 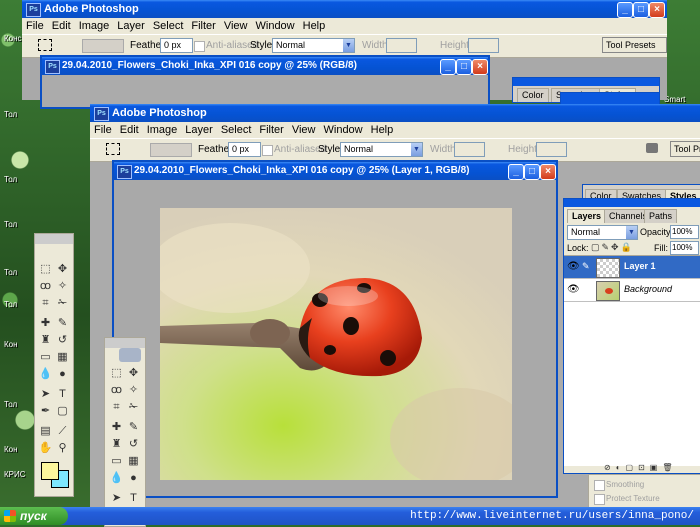 I want to click on back-title-bar: Ps Adobe Photoshop _ □ ×, so click(x=344, y=9).